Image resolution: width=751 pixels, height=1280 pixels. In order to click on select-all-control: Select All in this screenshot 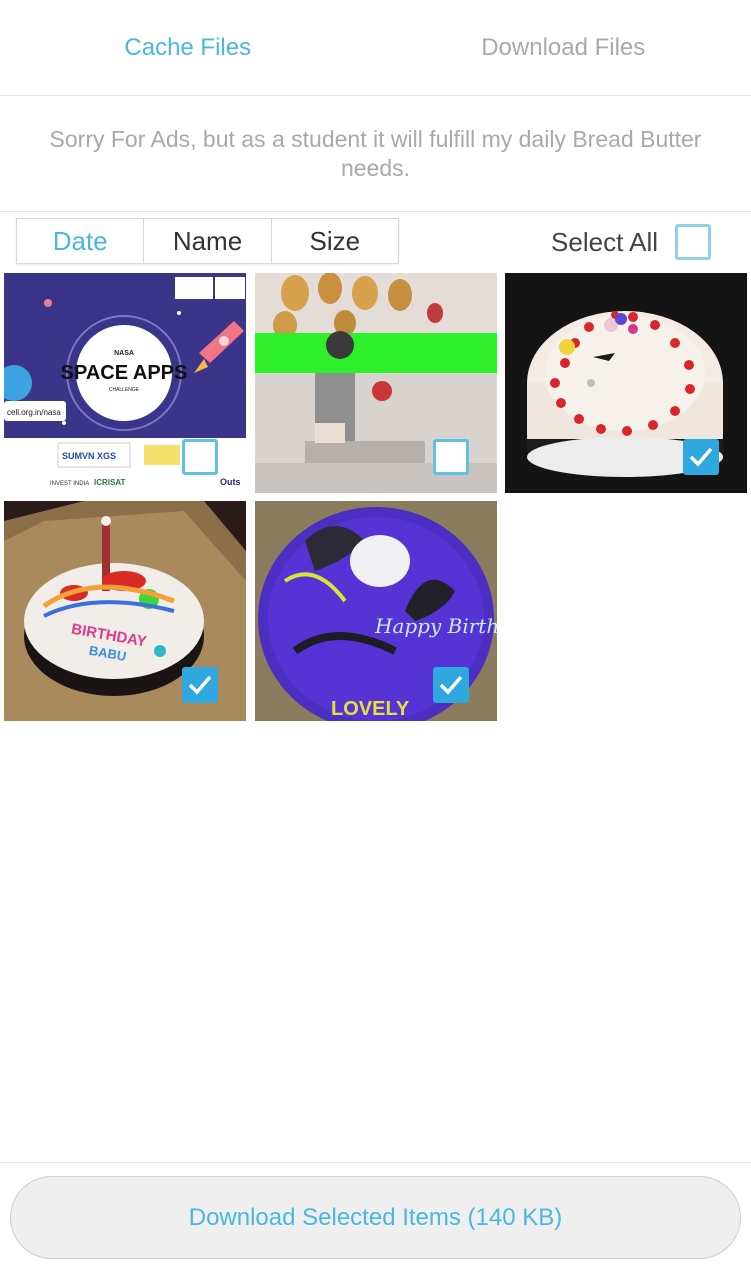, I will do `click(631, 242)`.